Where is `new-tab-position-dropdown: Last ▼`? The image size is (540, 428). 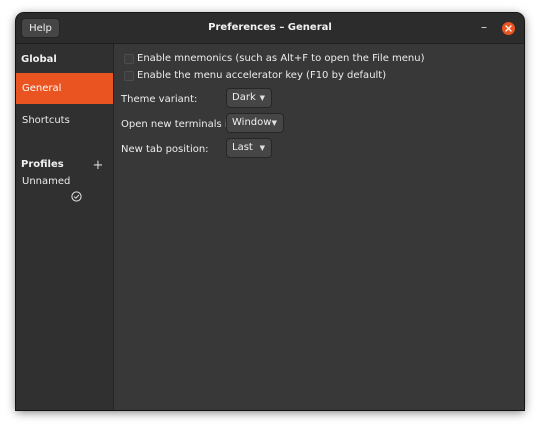
new-tab-position-dropdown: Last ▼ is located at coordinates (249, 148).